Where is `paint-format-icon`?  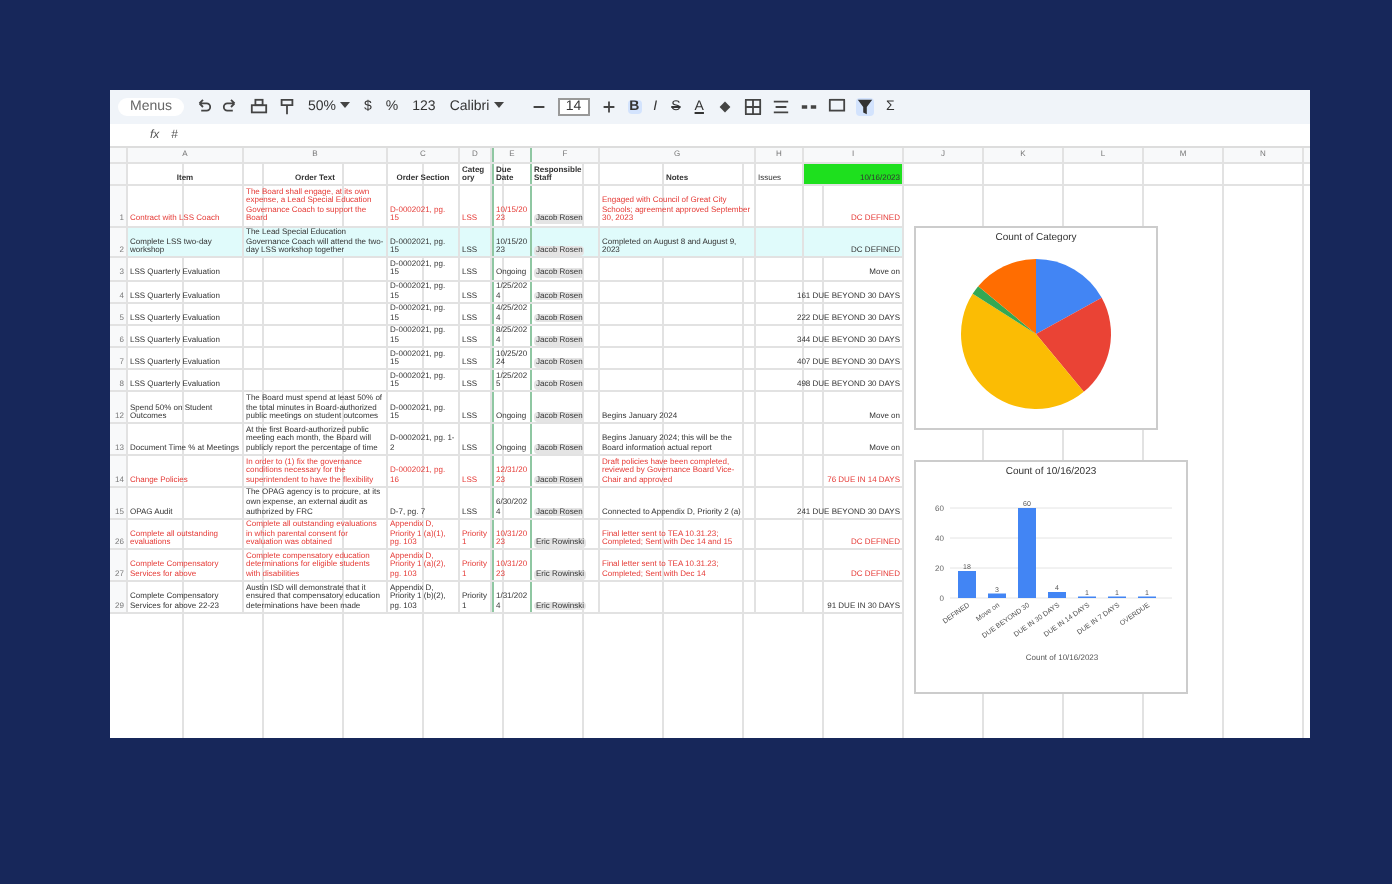 paint-format-icon is located at coordinates (287, 107).